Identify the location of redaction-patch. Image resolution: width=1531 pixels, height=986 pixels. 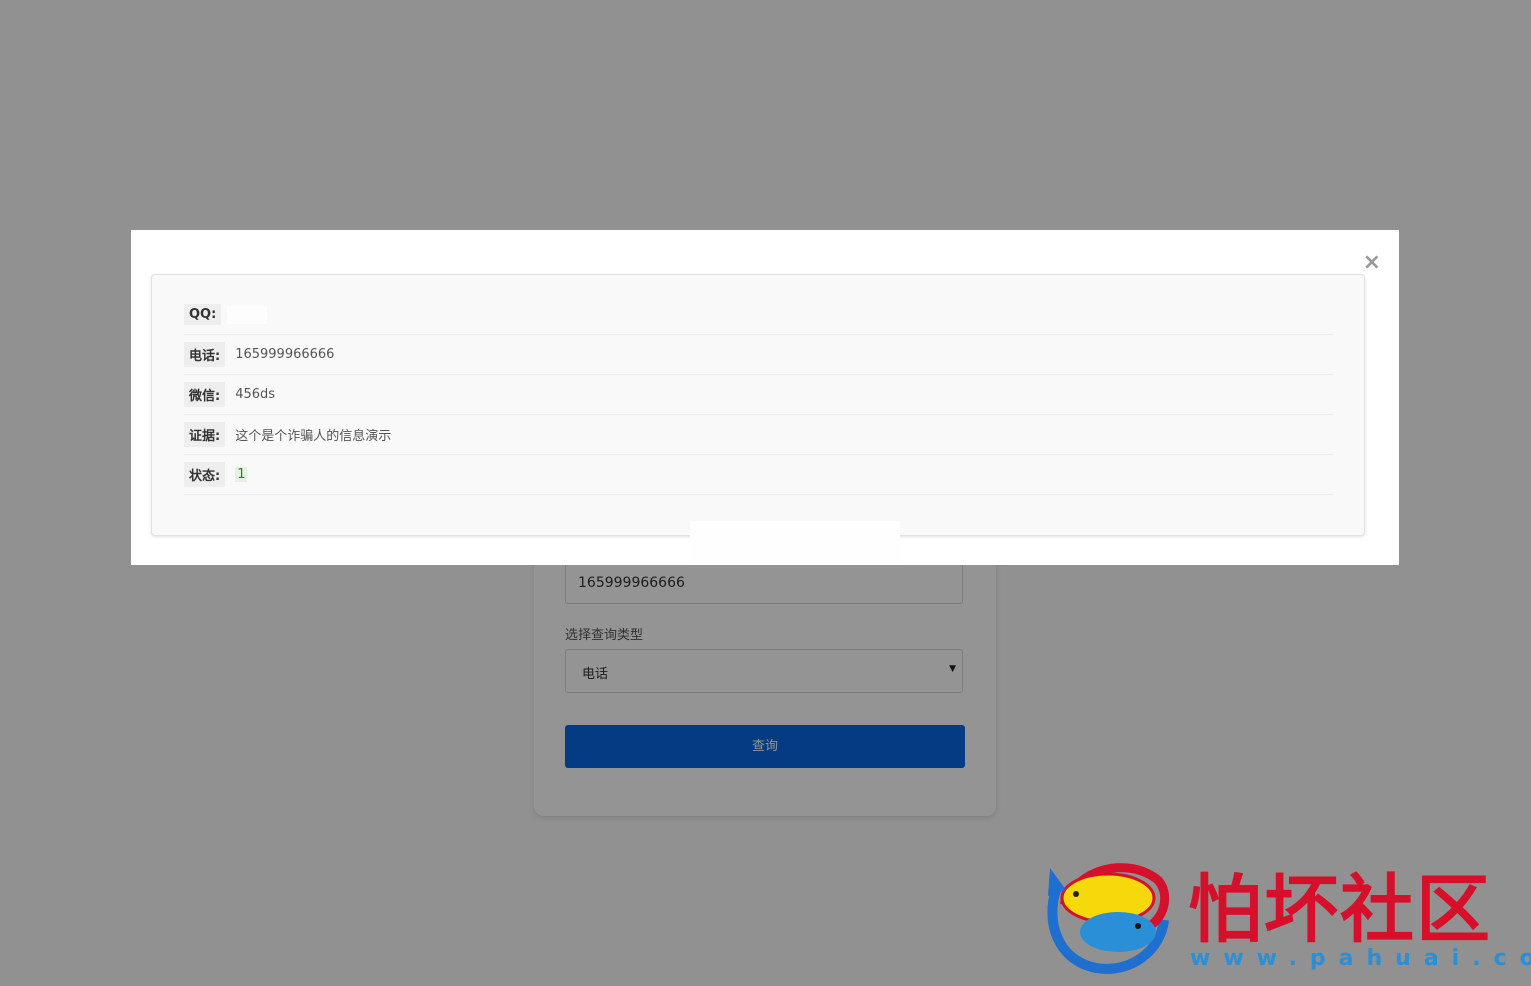
(795, 541).